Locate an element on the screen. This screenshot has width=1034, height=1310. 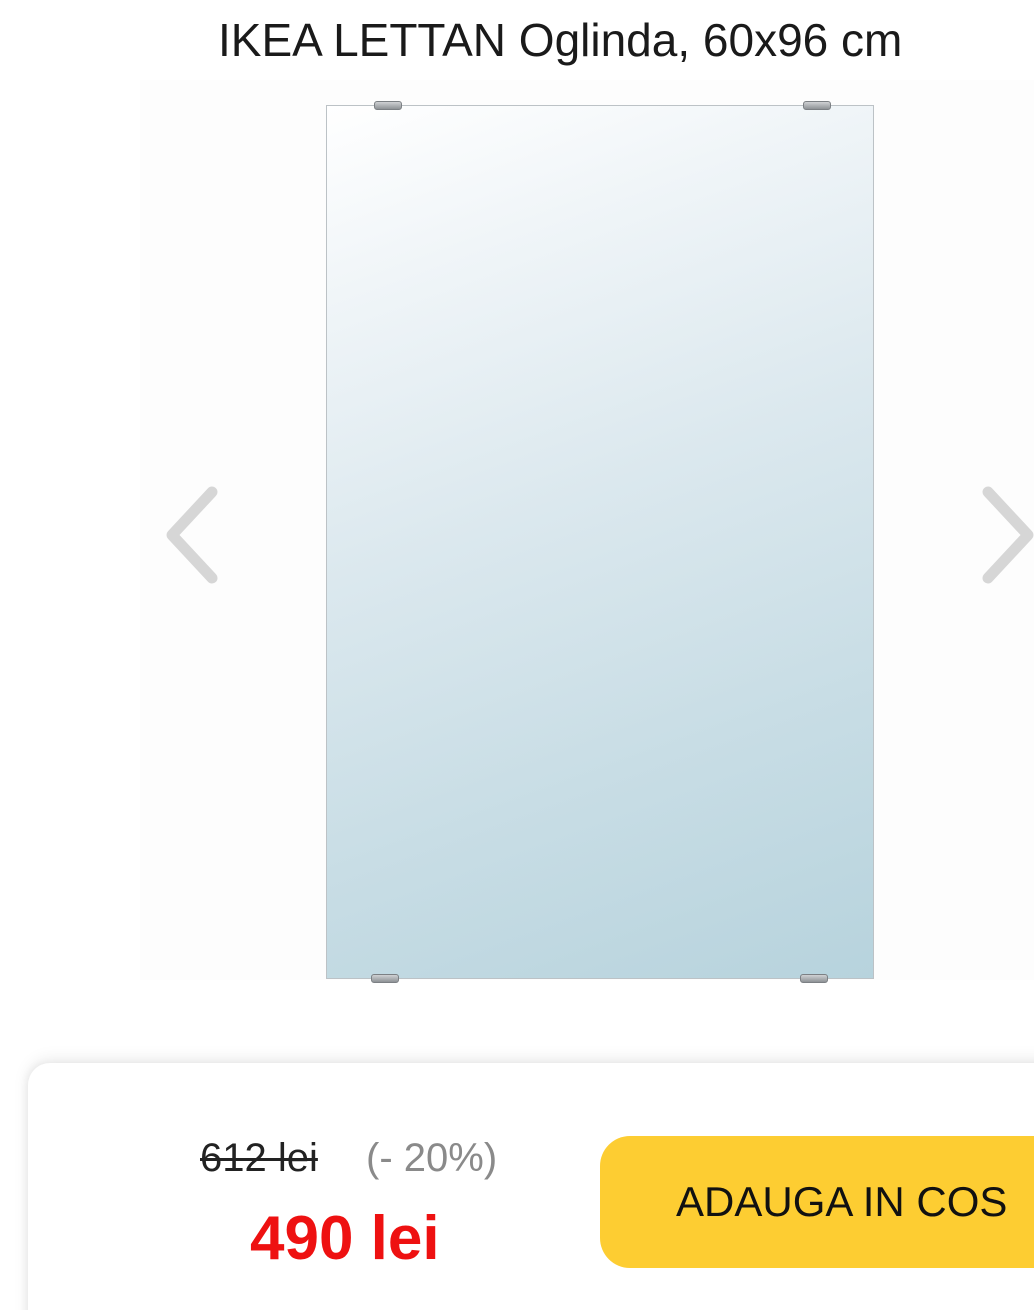
discount-badge: (- 20%) is located at coordinates (432, 1158).